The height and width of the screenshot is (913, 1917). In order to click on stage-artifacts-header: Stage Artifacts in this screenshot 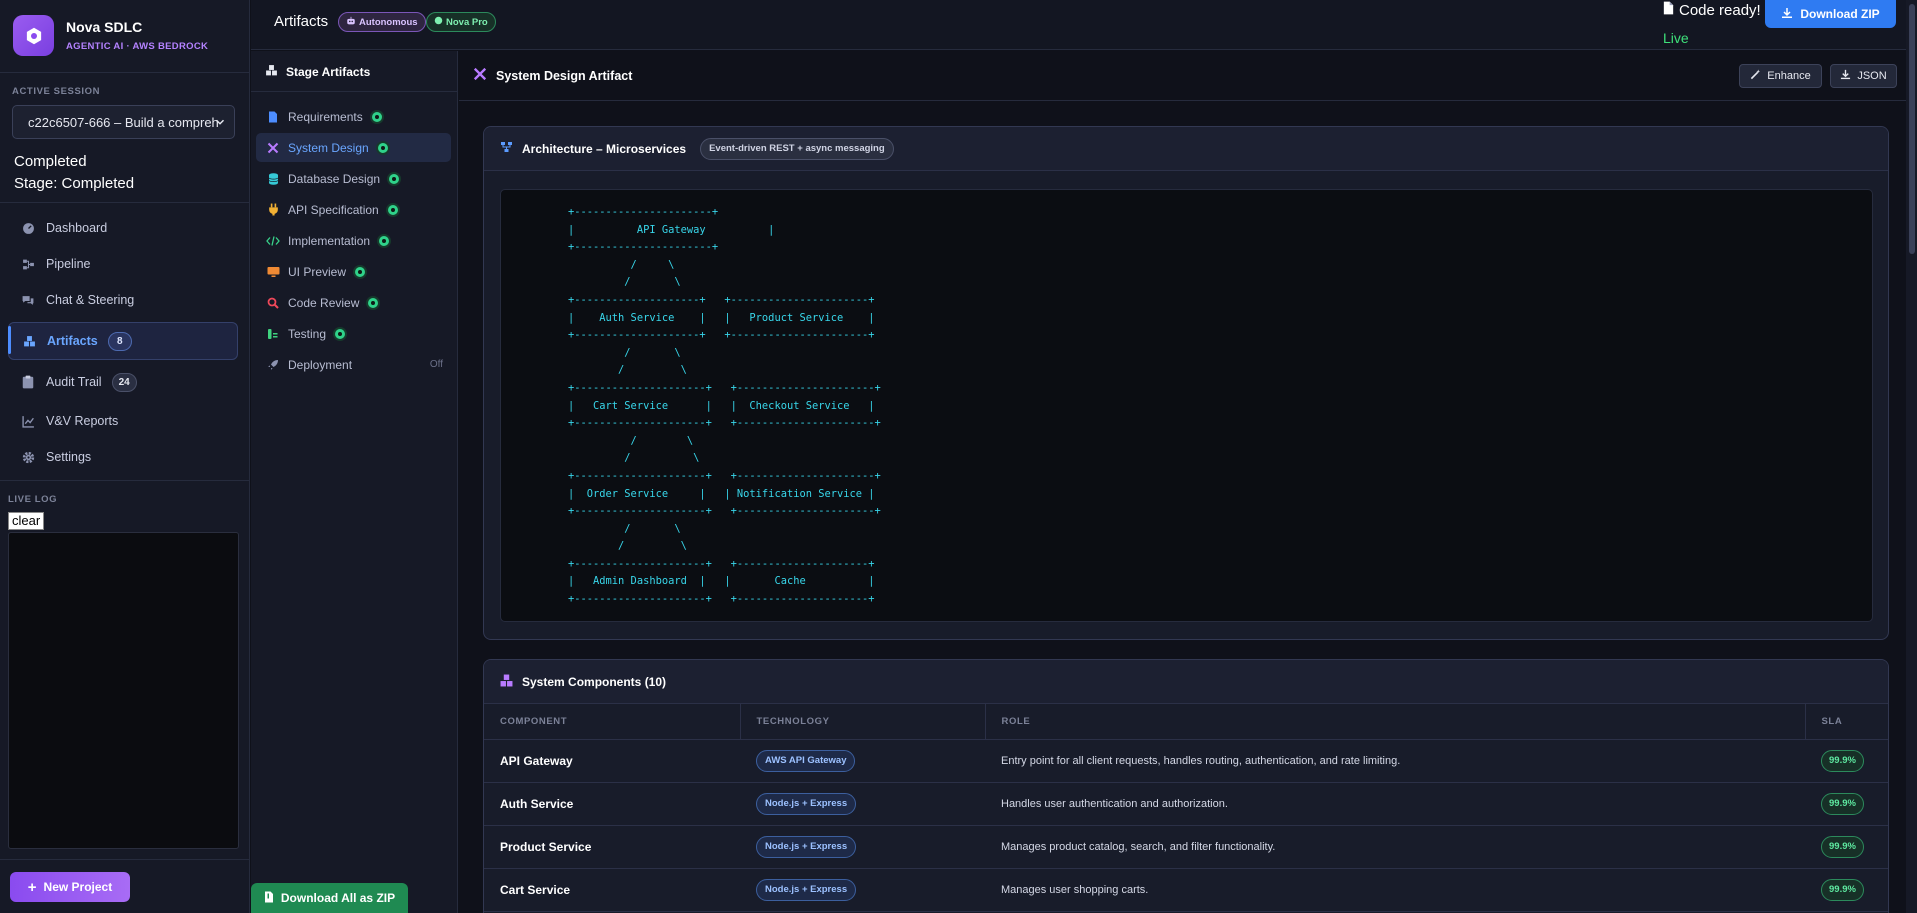, I will do `click(317, 72)`.